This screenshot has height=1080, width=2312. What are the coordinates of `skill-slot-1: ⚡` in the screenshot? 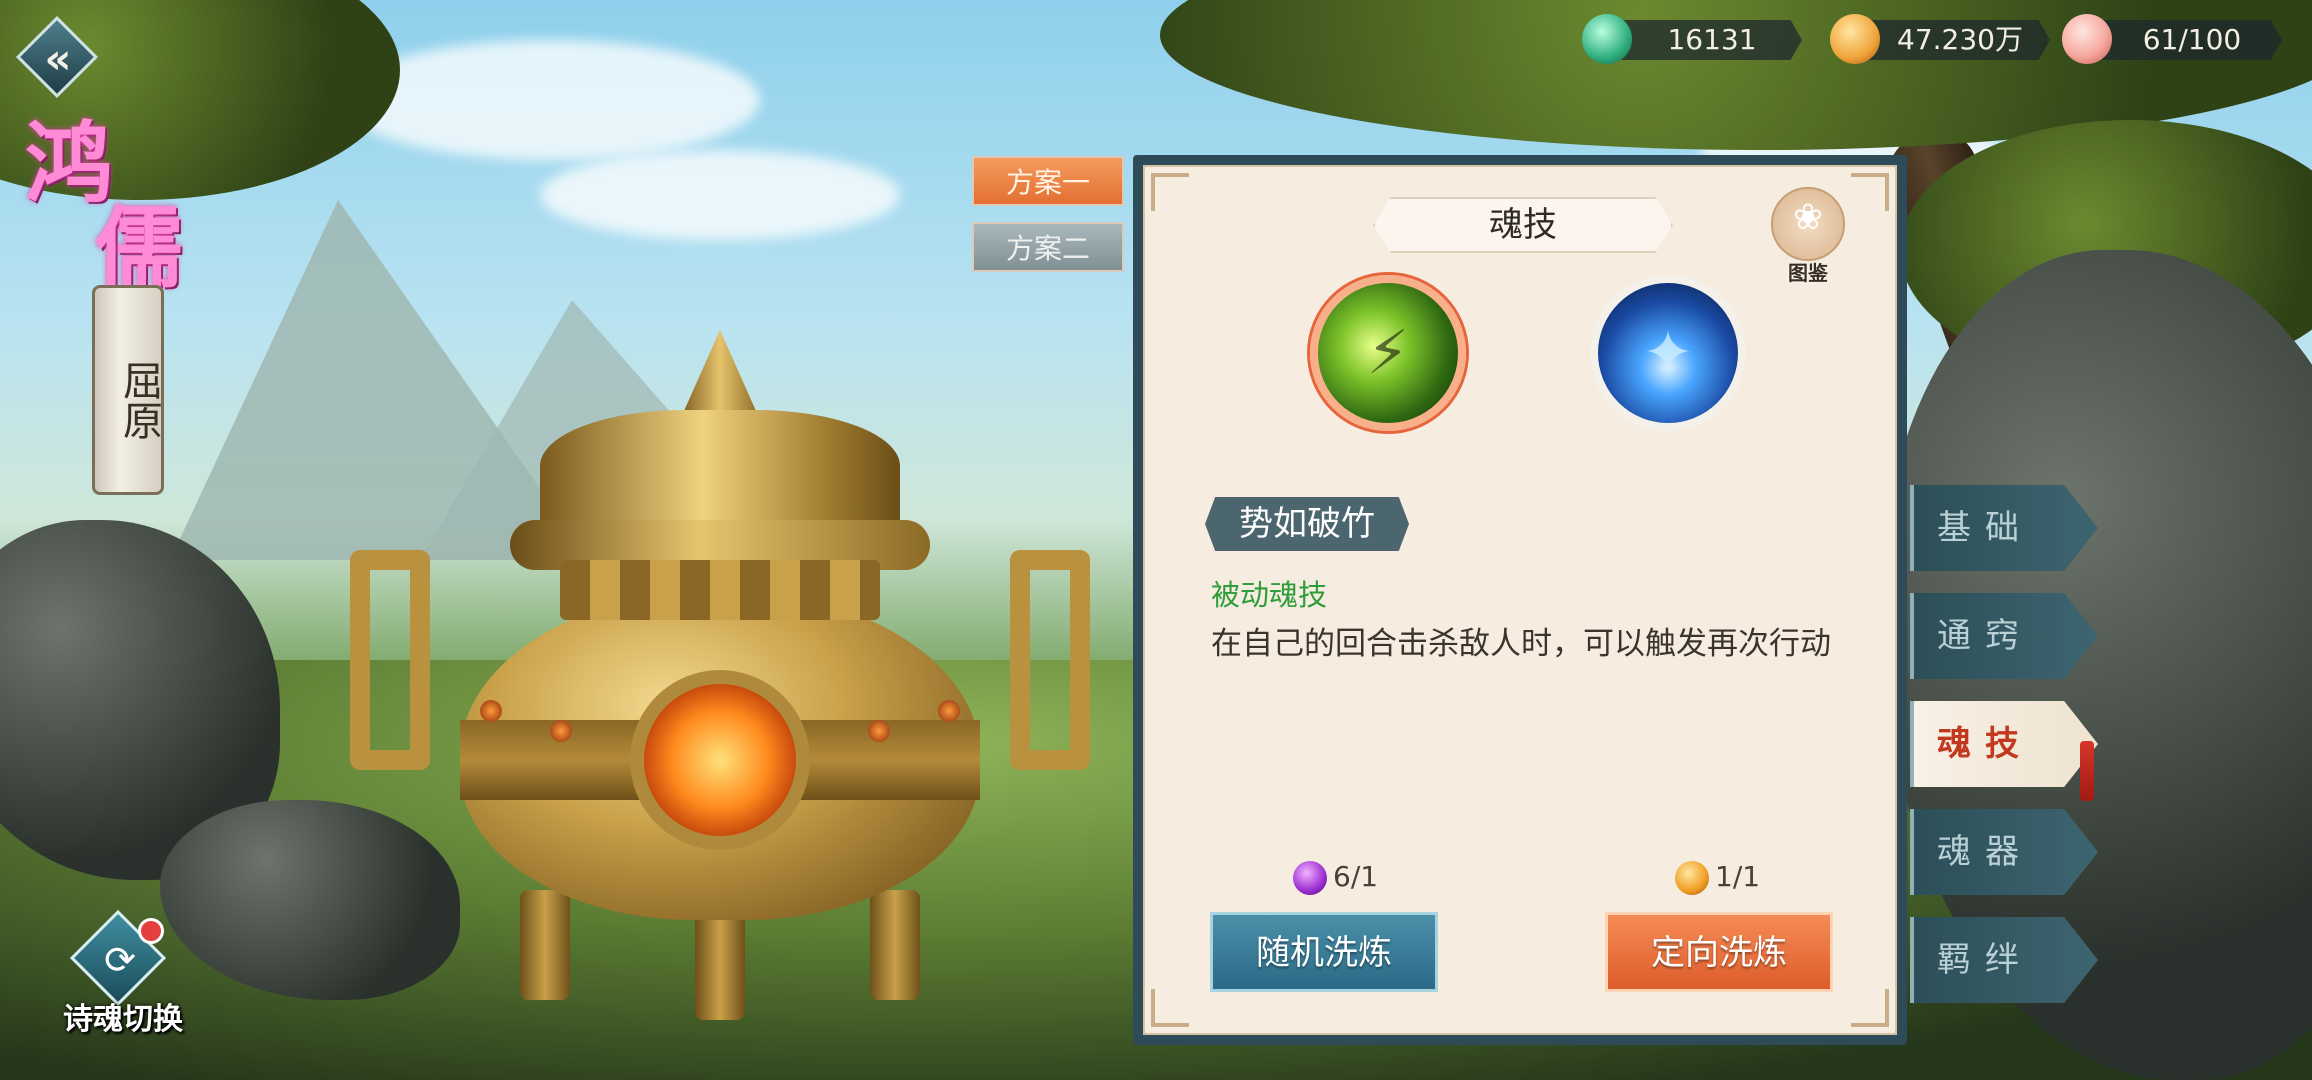 It's located at (1388, 353).